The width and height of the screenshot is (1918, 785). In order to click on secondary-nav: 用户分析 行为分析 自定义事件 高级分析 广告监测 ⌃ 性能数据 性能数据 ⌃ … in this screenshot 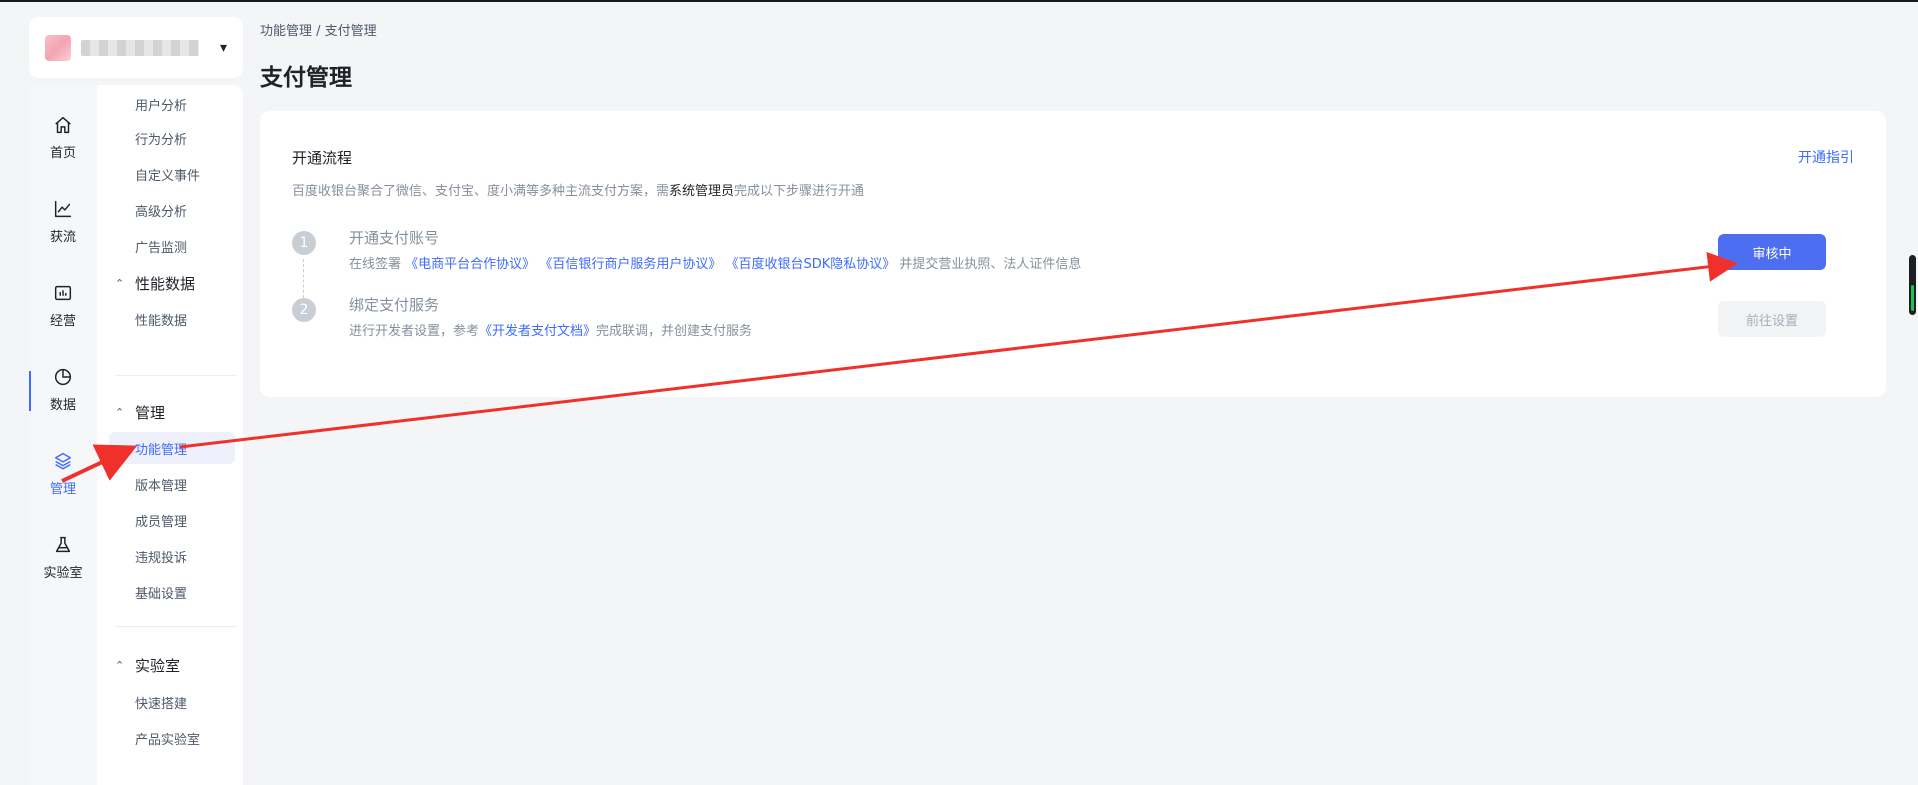, I will do `click(176, 435)`.